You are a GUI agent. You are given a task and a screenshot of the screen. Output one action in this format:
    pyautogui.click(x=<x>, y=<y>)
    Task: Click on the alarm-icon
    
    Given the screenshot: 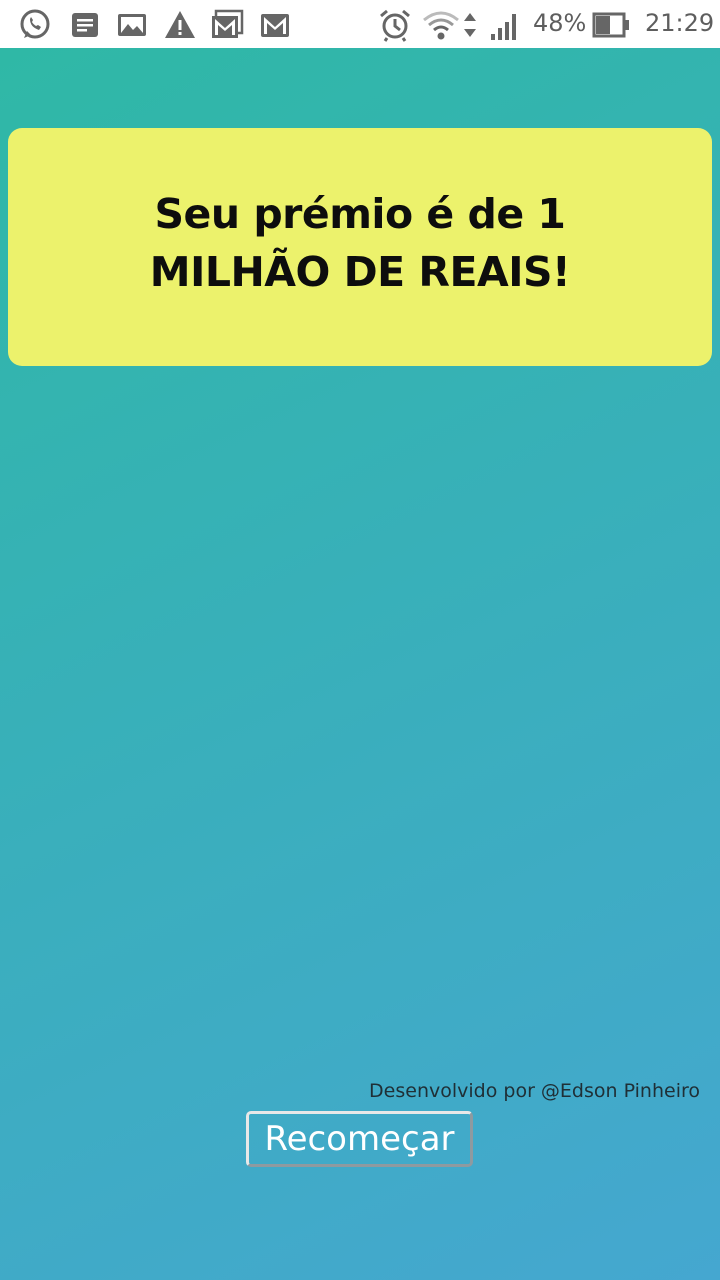 What is the action you would take?
    pyautogui.click(x=395, y=25)
    